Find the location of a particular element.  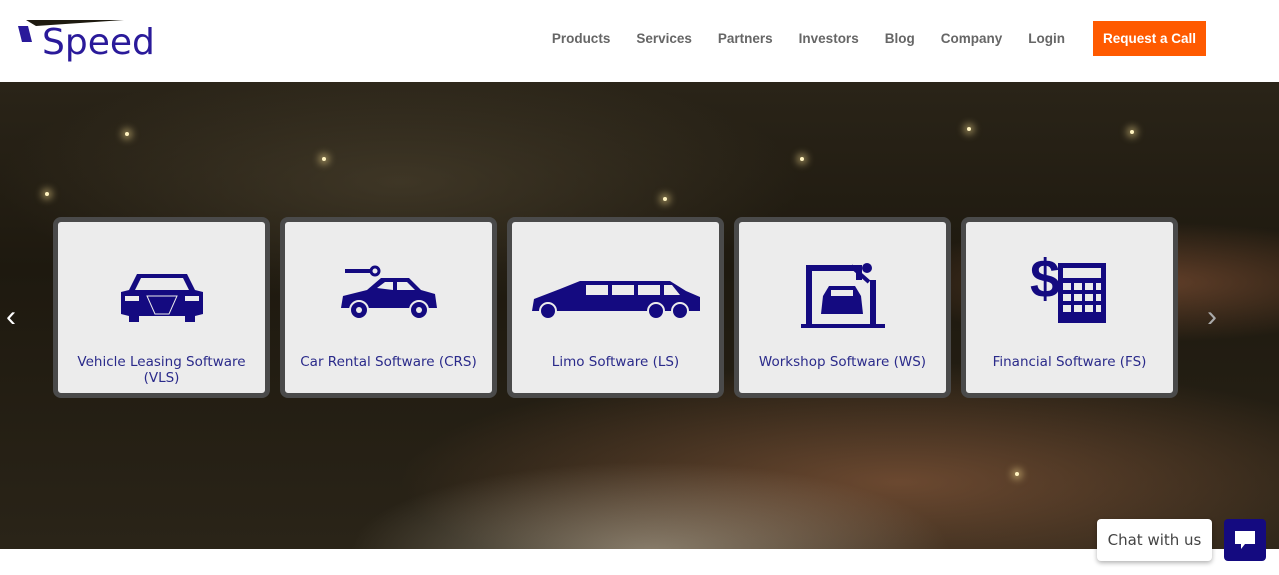

product-label: Car Rental Software (CRS) is located at coordinates (388, 362).